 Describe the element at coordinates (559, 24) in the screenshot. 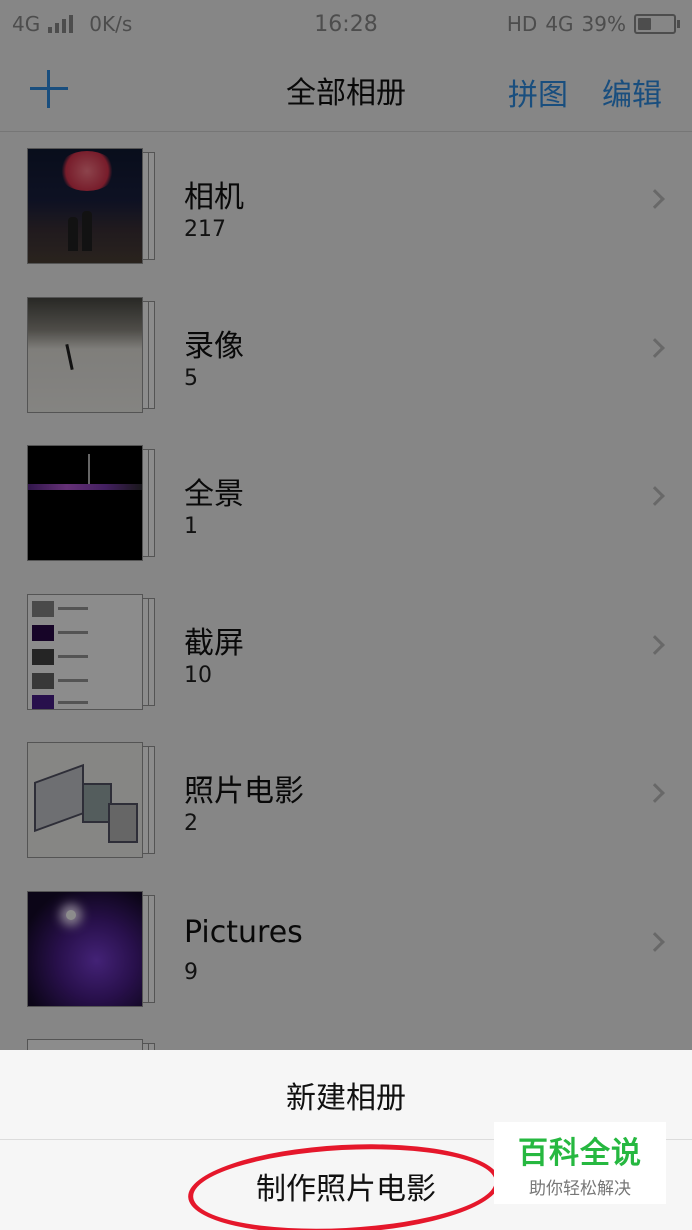

I see `network-type-right: 4G` at that location.